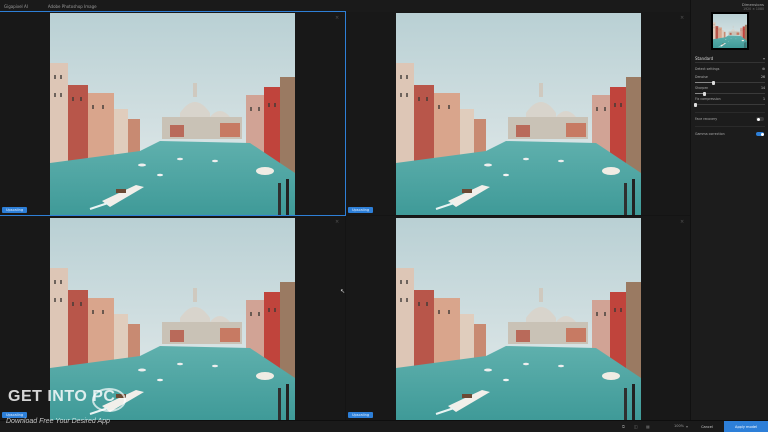  I want to click on sharpen-value: 14, so click(762, 88).